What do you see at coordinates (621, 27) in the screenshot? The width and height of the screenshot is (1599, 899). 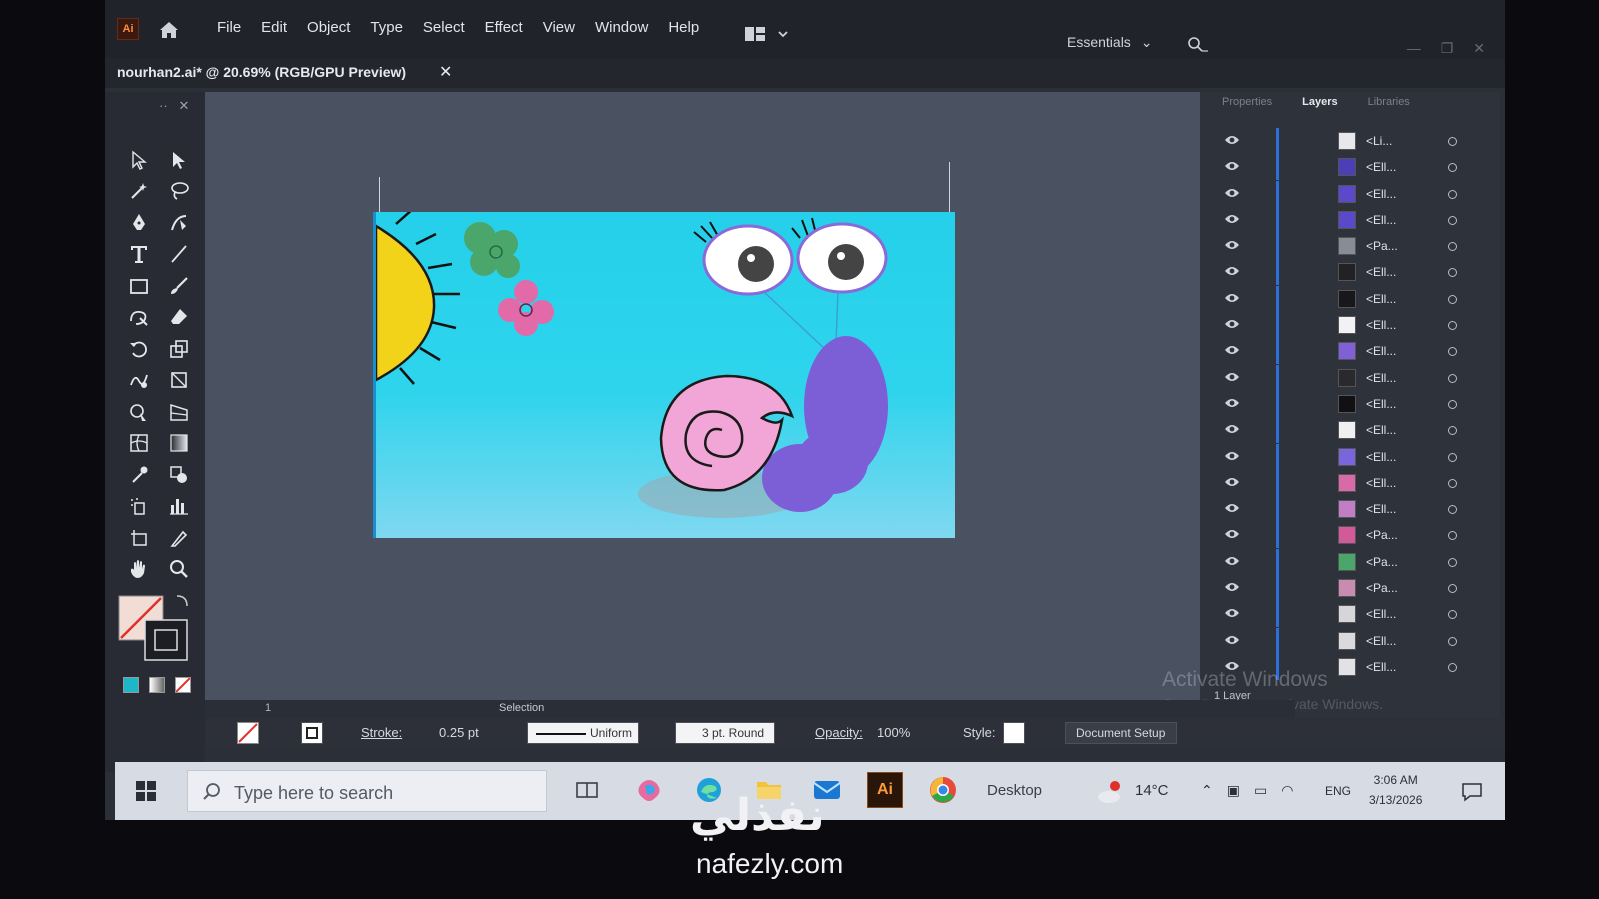 I see `menu-window: Window` at bounding box center [621, 27].